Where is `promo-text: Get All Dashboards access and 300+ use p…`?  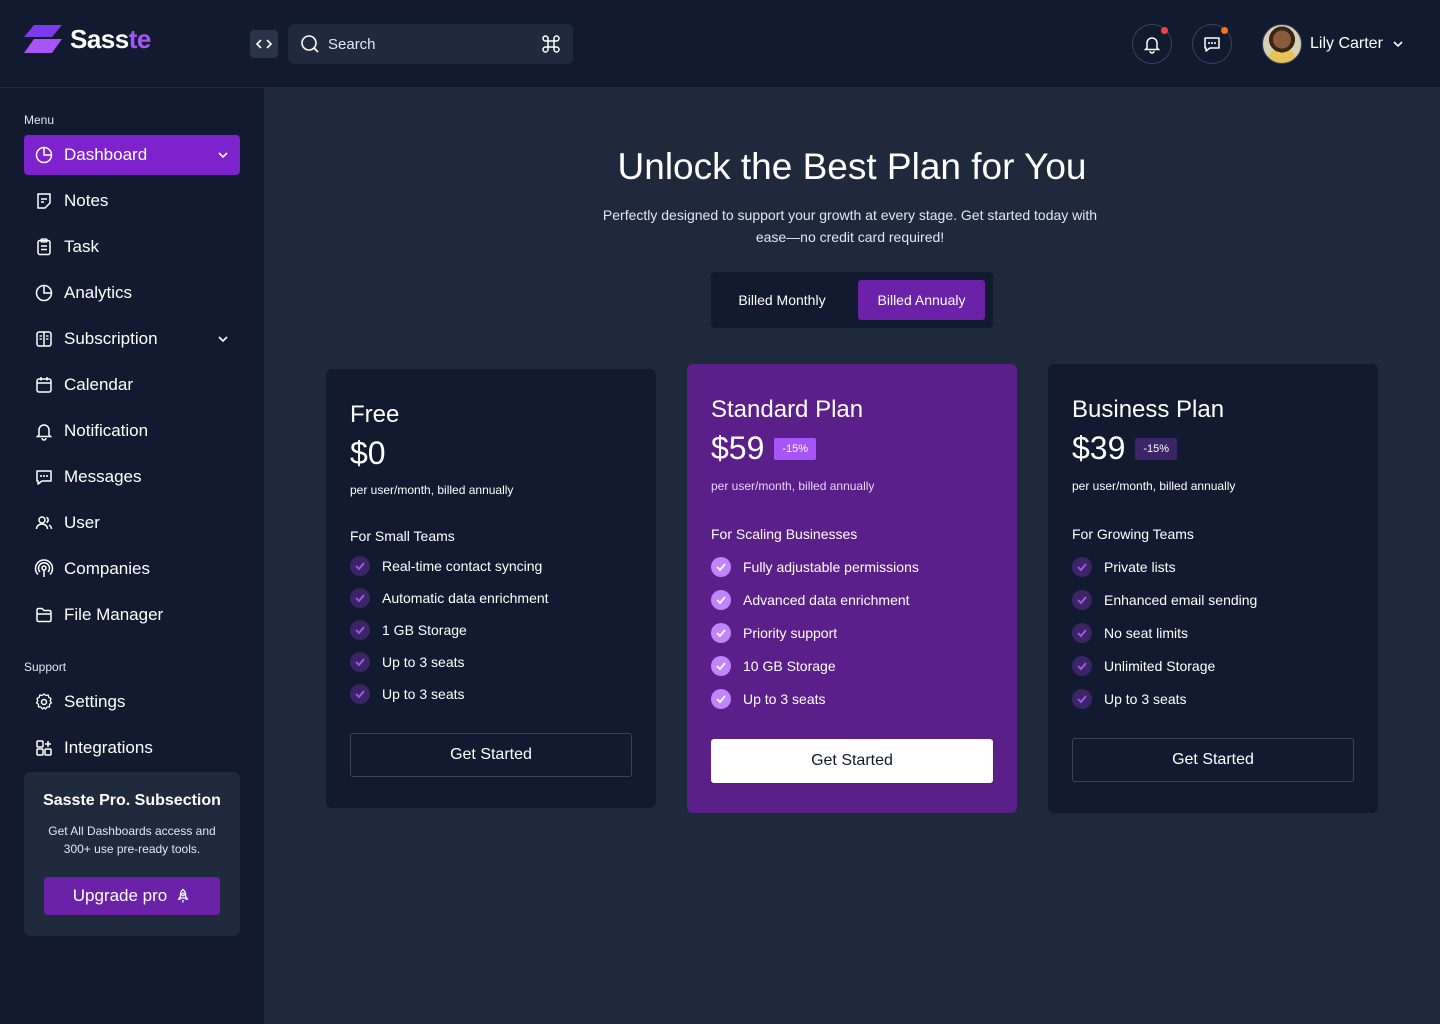
promo-text: Get All Dashboards access and 300+ use p… is located at coordinates (132, 840).